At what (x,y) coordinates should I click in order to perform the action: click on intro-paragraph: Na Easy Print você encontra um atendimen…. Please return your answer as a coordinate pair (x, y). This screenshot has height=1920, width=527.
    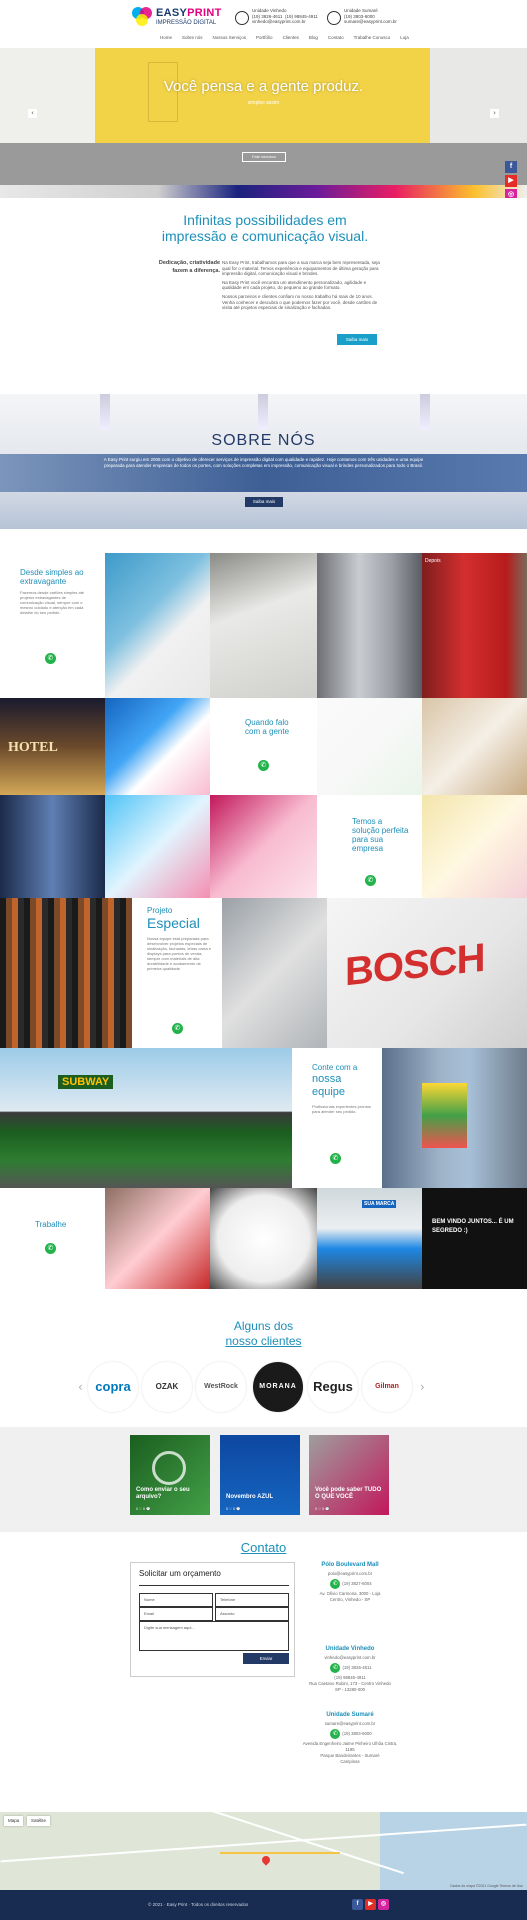
    Looking at the image, I should click on (294, 285).